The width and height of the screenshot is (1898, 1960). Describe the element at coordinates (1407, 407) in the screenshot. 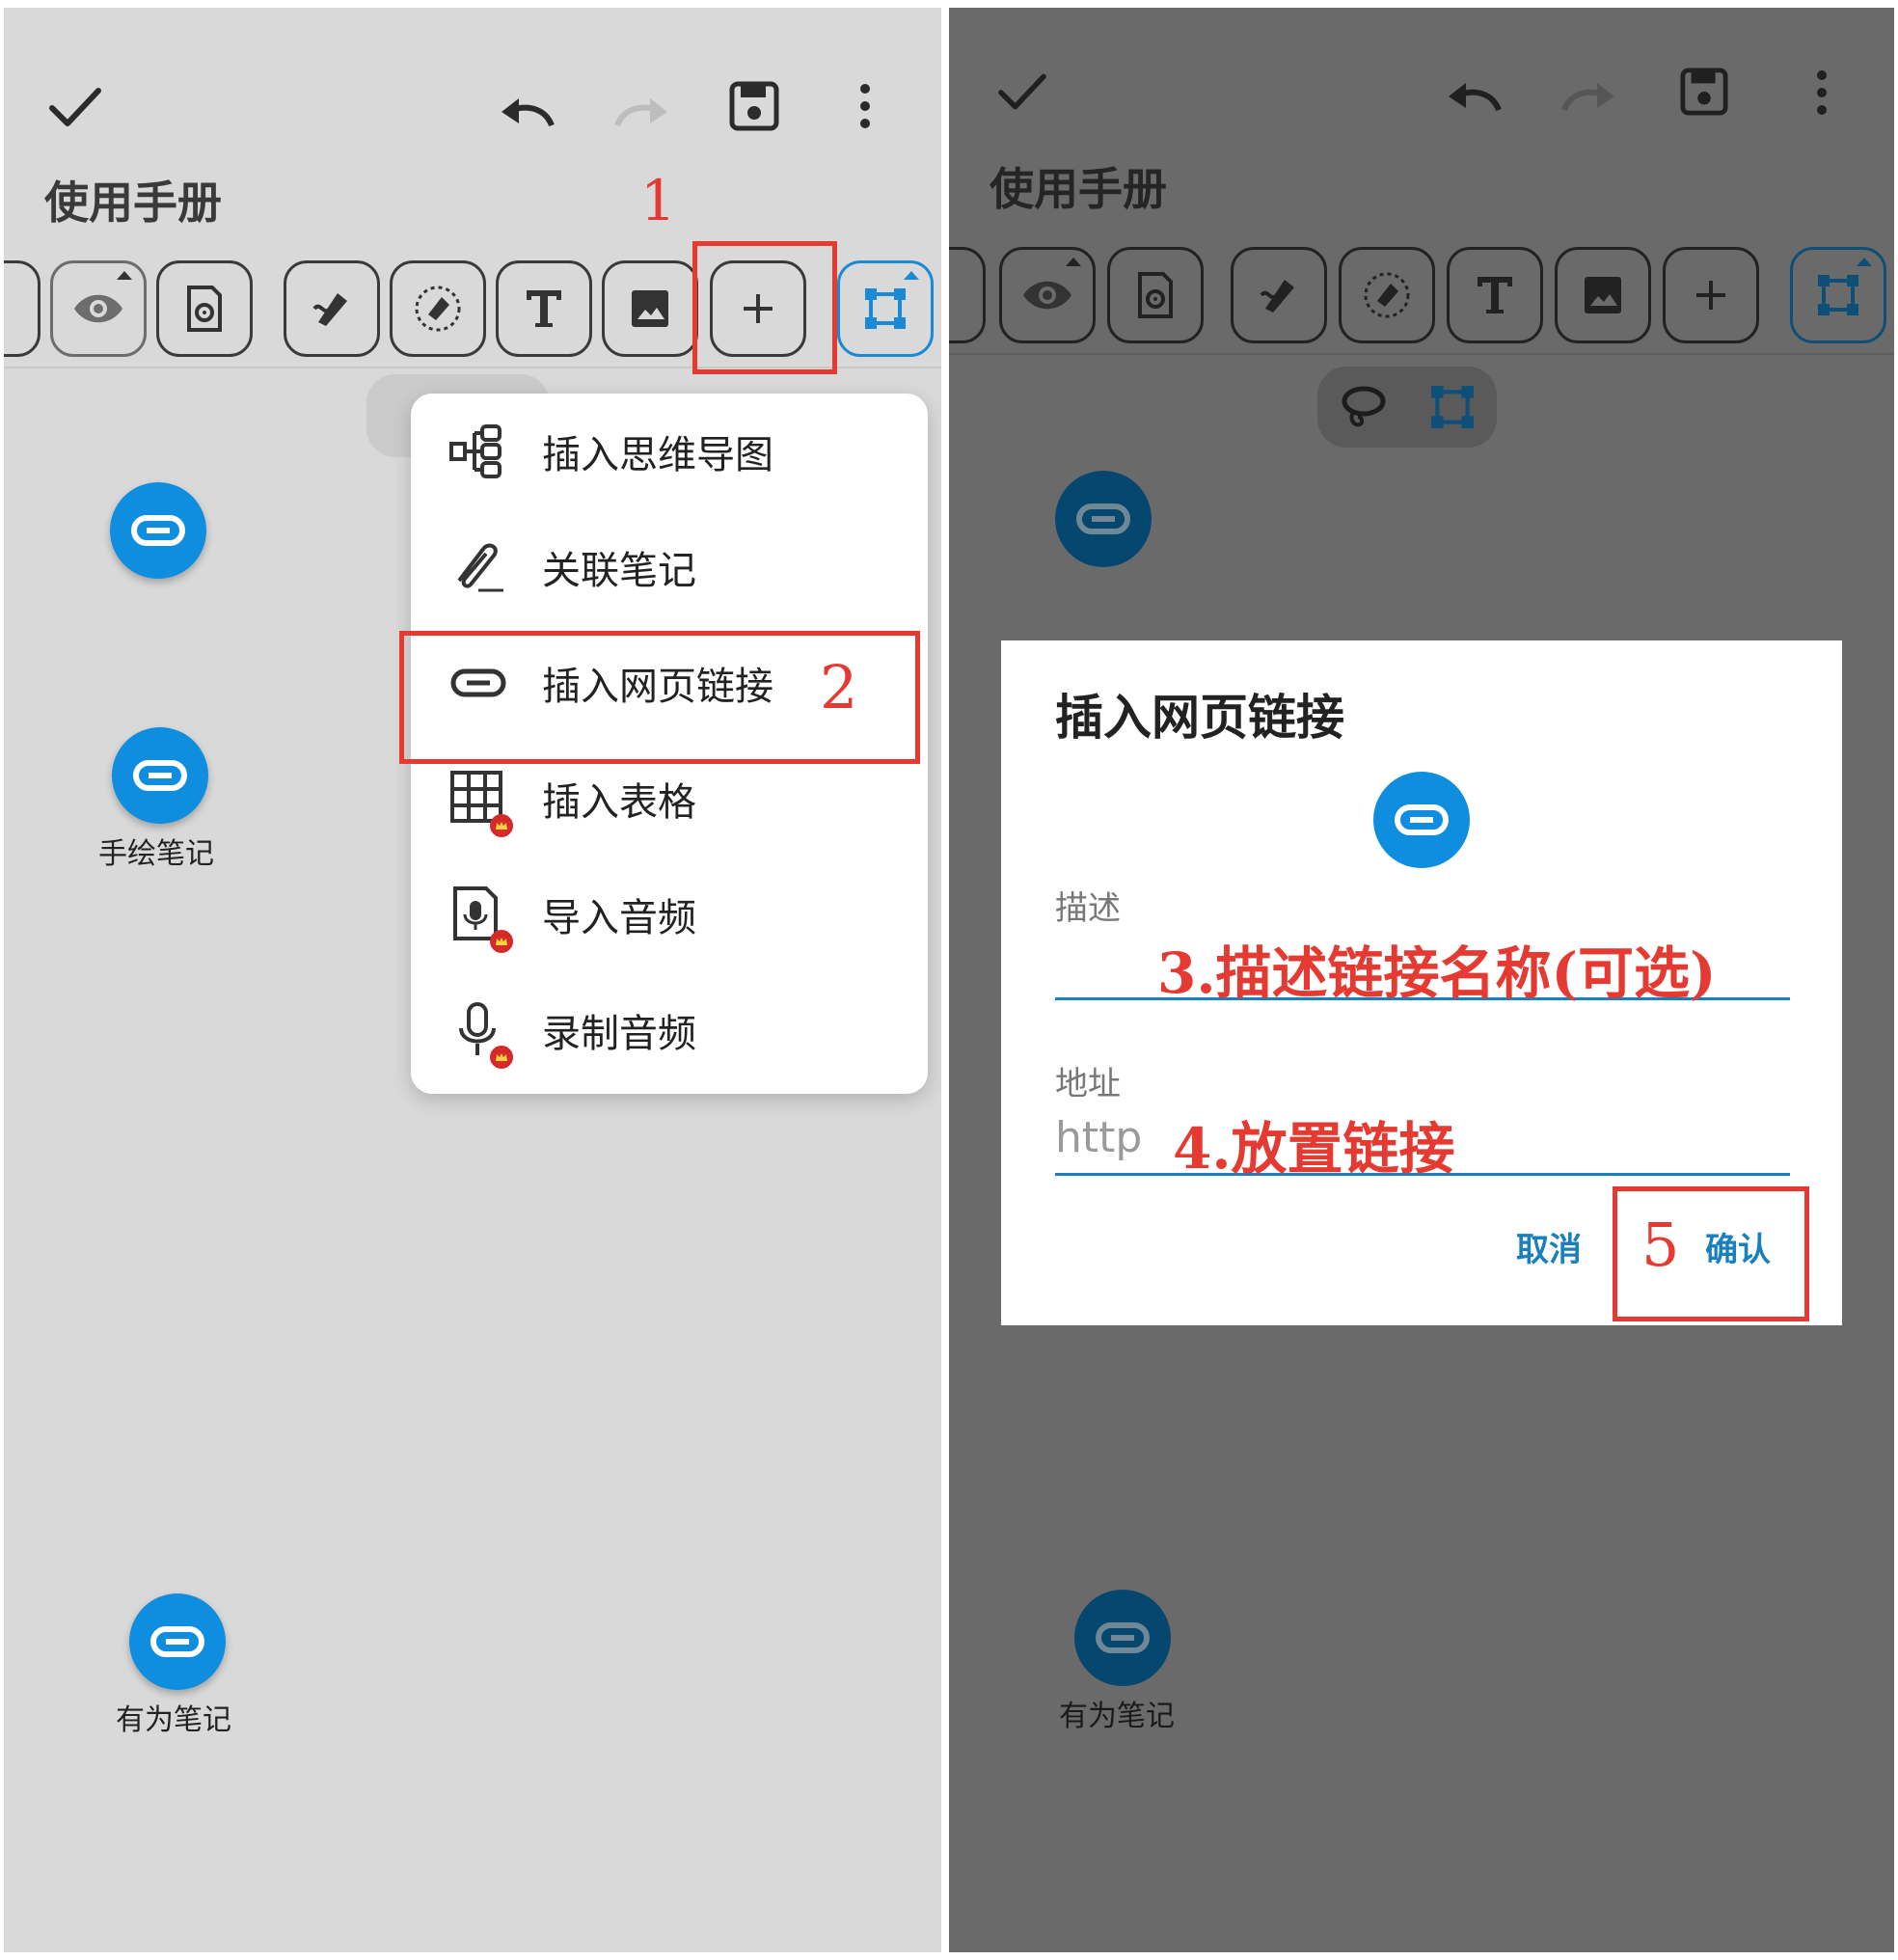

I see `selection-mode-pill` at that location.